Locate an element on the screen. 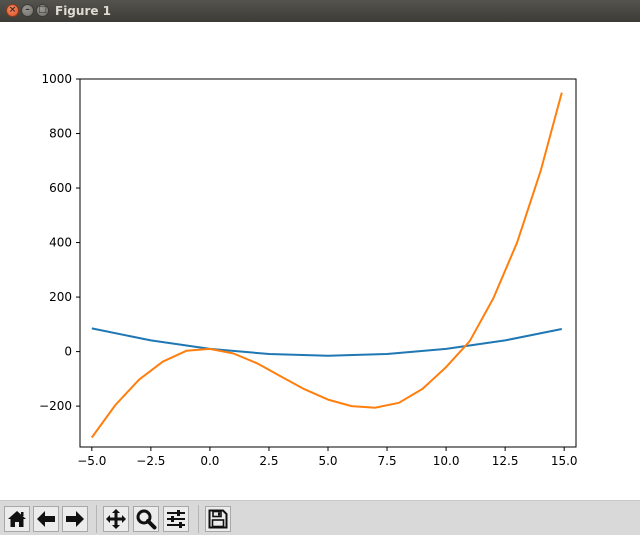 The height and width of the screenshot is (535, 640). window-title: Figure 1 is located at coordinates (83, 11).